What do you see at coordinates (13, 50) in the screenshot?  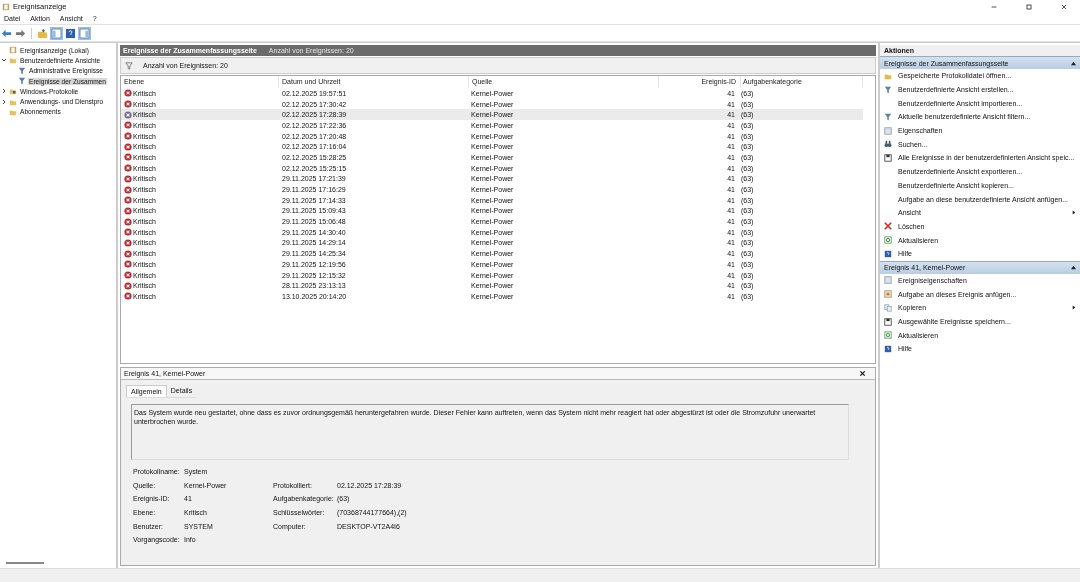 I see `event-viewer-icon` at bounding box center [13, 50].